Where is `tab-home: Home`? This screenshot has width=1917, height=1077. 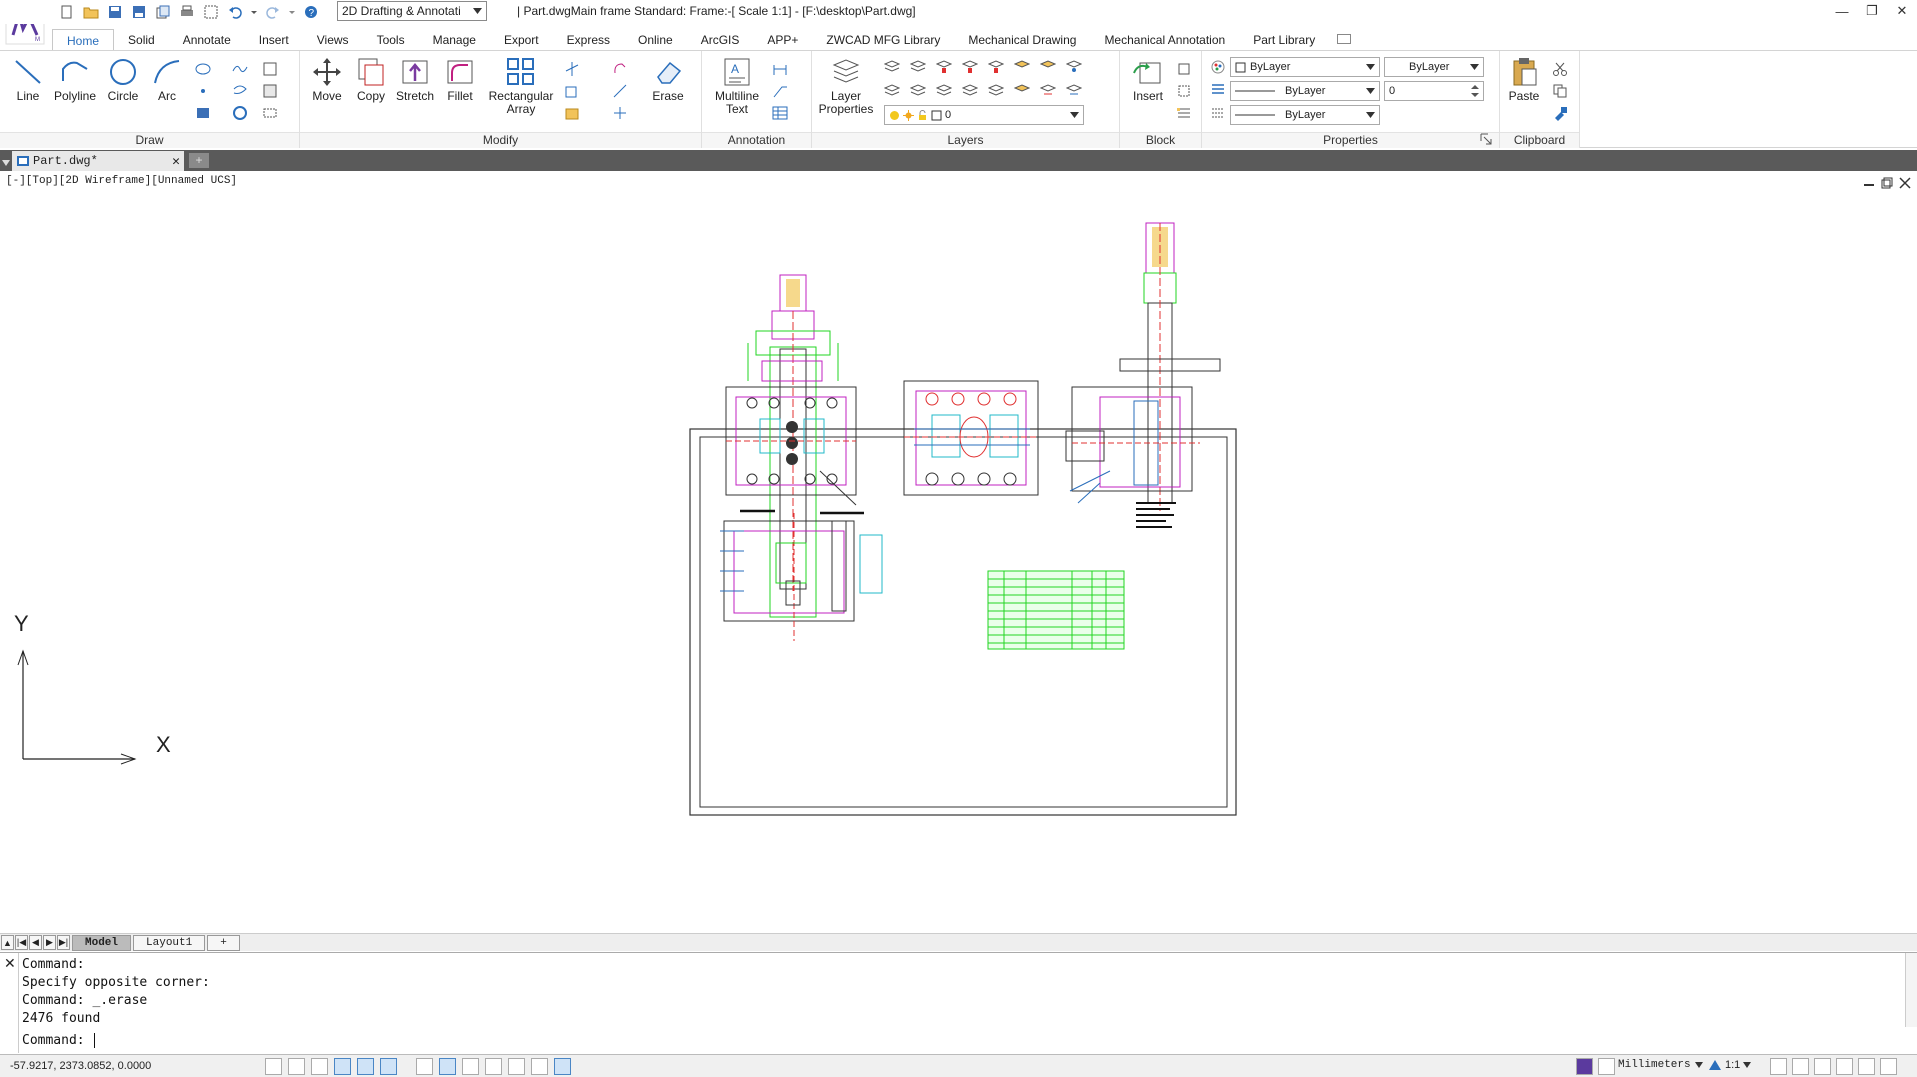
tab-home: Home is located at coordinates (83, 40).